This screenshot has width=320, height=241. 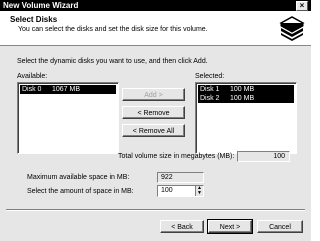 I want to click on available-label: Available:, so click(x=32, y=76).